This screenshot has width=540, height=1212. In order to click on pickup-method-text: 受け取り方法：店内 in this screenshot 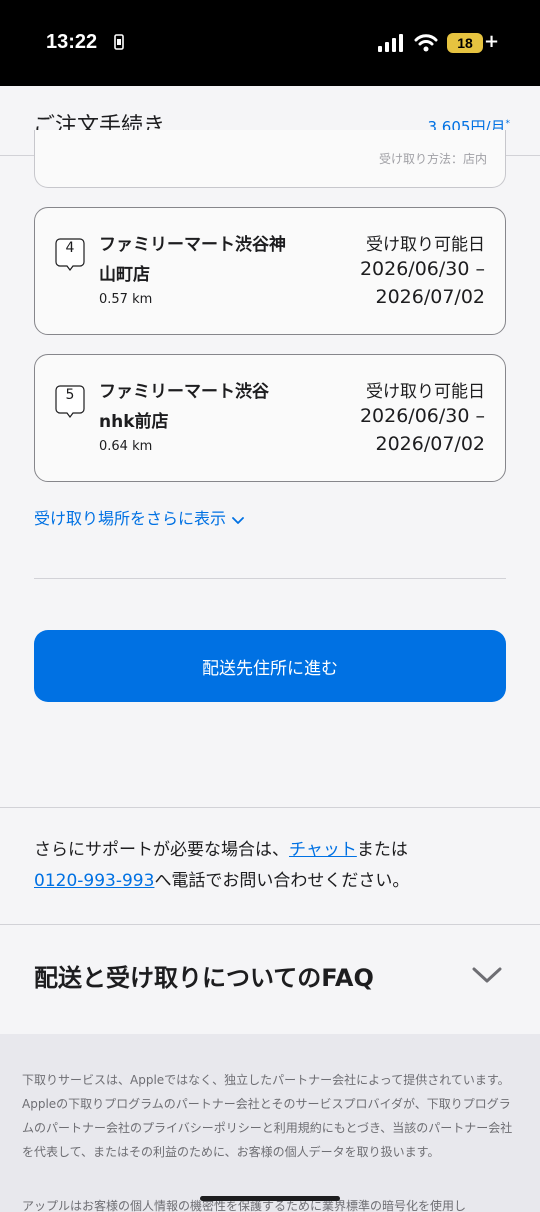, I will do `click(432, 159)`.